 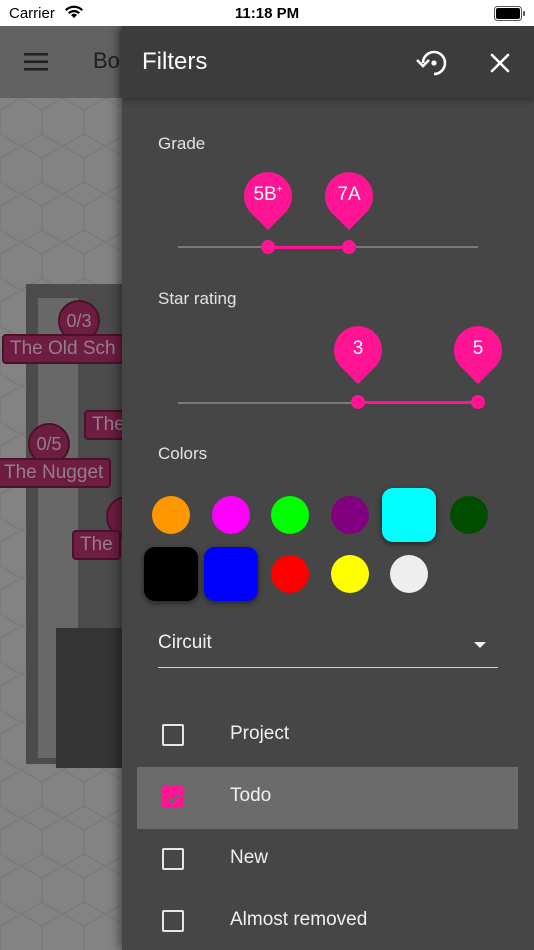 What do you see at coordinates (349, 194) in the screenshot?
I see `grade-max-value: 7A` at bounding box center [349, 194].